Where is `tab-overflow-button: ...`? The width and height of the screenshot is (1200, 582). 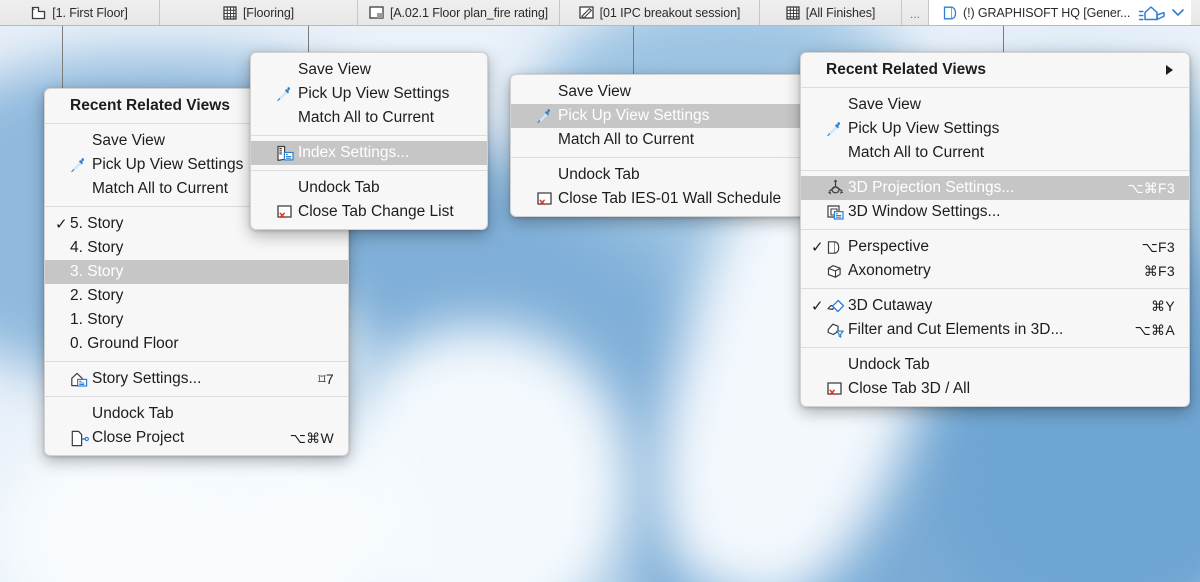
tab-overflow-button: ... is located at coordinates (916, 12).